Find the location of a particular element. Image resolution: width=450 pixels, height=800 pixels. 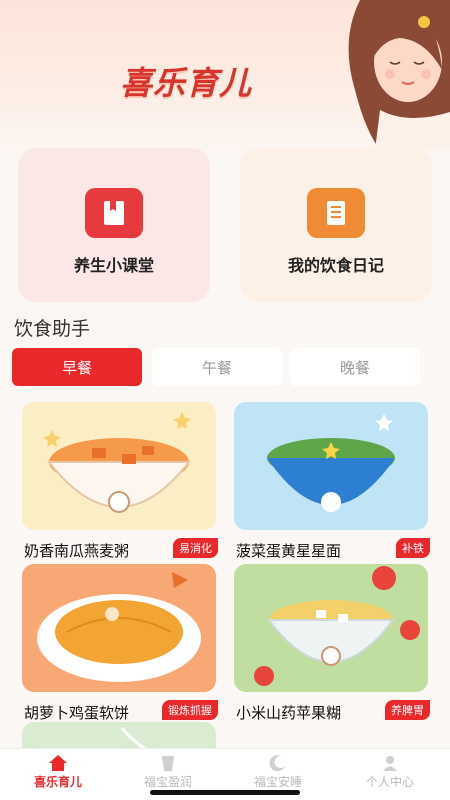

book-icon is located at coordinates (114, 213).